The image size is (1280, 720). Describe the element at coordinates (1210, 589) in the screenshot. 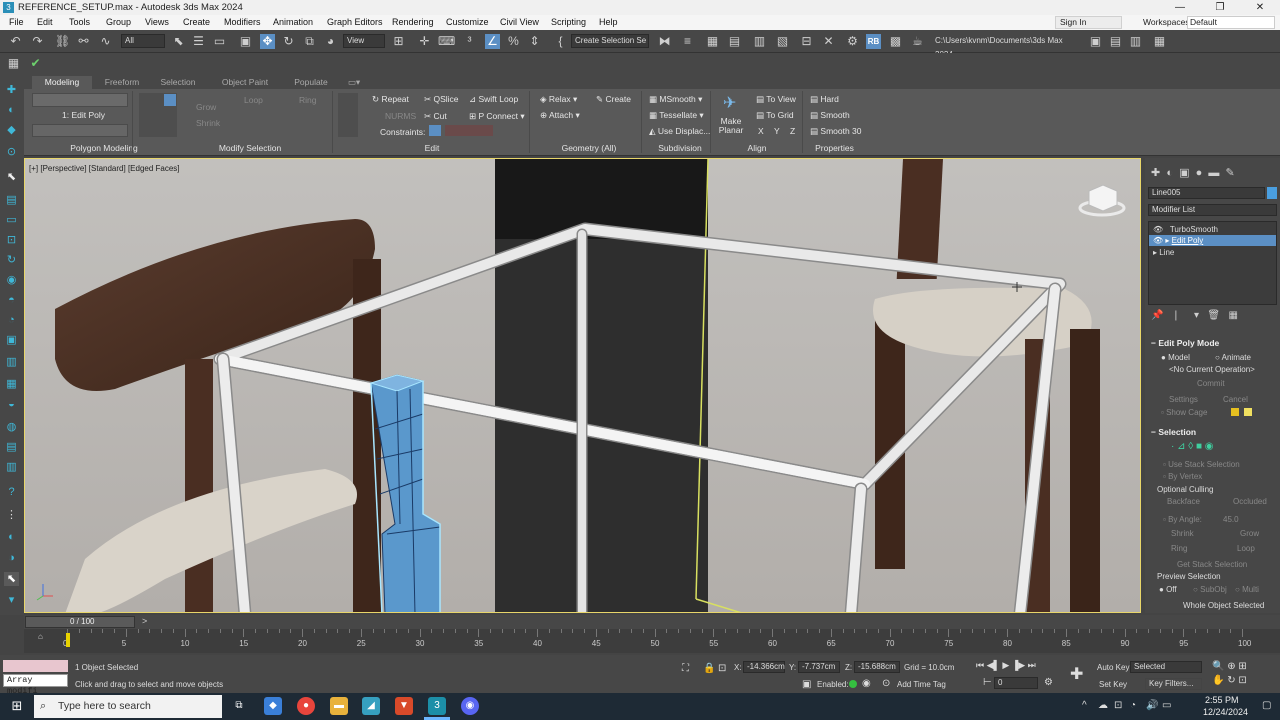

I see `preview-subobj-radio: ○ SubObj` at that location.